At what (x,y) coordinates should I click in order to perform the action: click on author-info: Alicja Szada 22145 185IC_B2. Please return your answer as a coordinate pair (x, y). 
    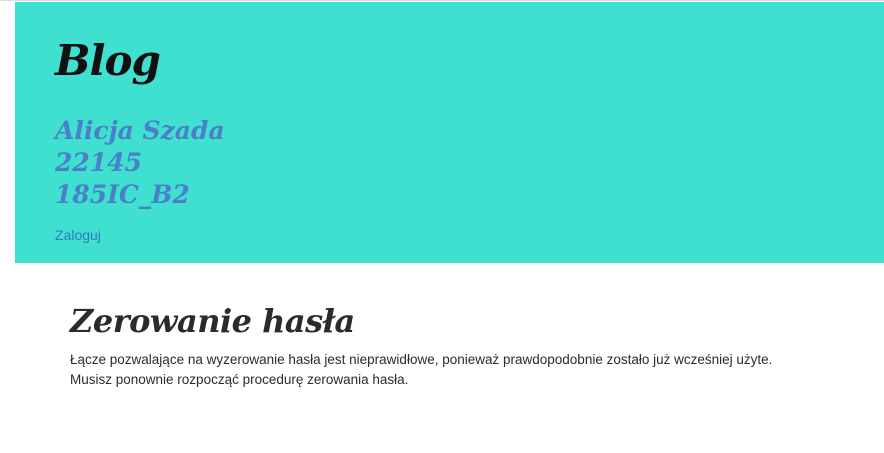
    Looking at the image, I should click on (140, 163).